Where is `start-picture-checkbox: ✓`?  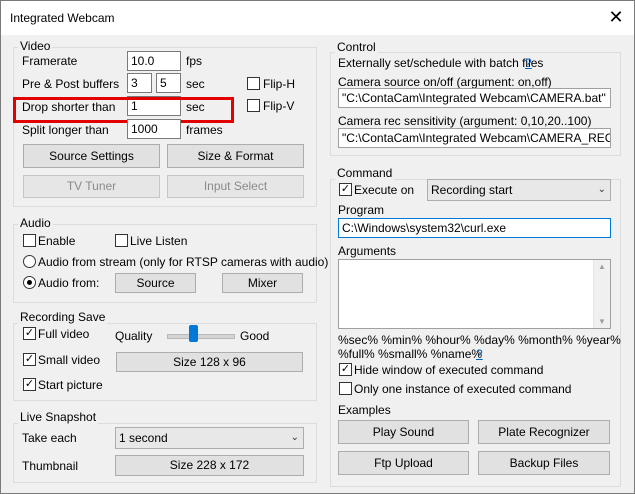 start-picture-checkbox: ✓ is located at coordinates (29, 384).